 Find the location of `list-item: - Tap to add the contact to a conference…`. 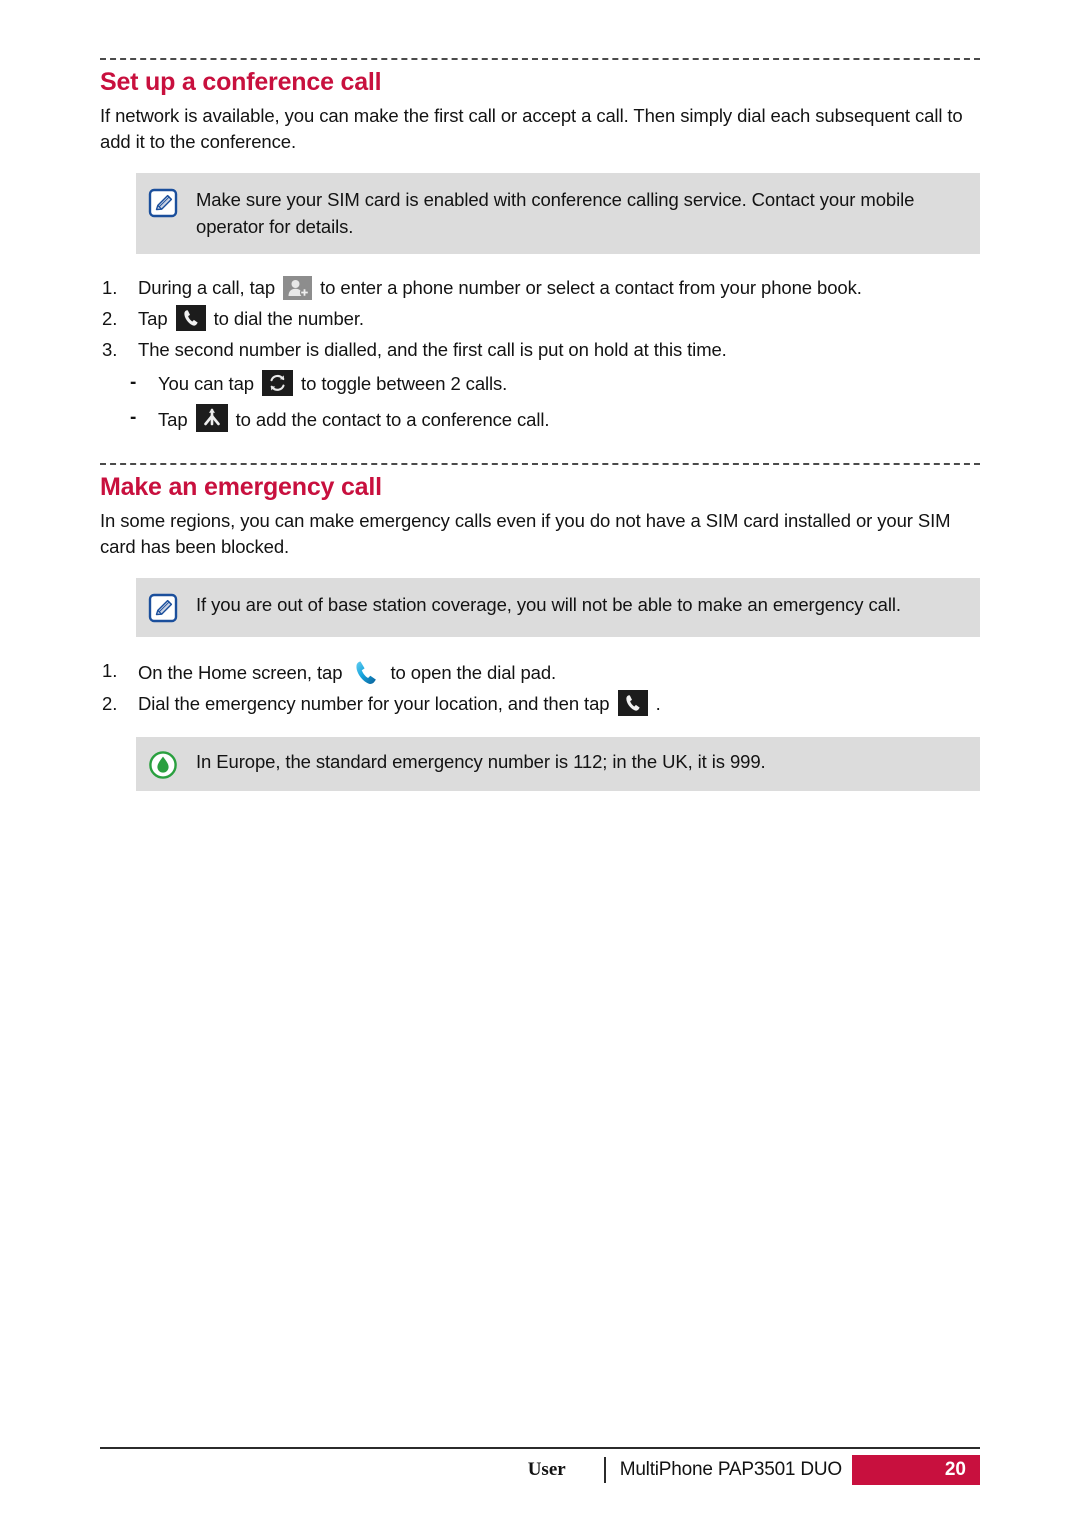

list-item: - Tap to add the contact to a conference… is located at coordinates (540, 419).